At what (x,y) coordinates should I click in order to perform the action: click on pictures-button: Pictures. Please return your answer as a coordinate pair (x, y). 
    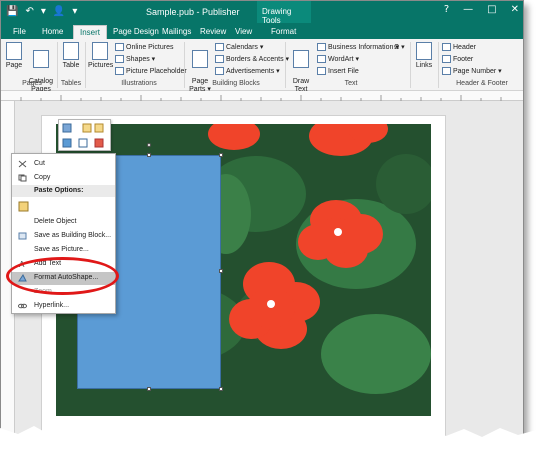
    Looking at the image, I should click on (101, 56).